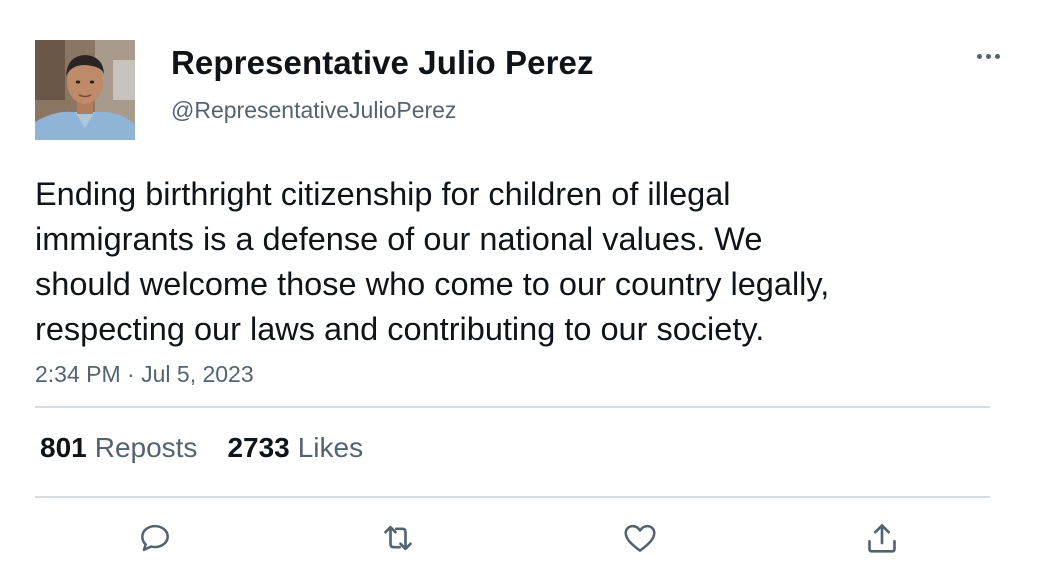 The width and height of the screenshot is (1050, 570). Describe the element at coordinates (197, 374) in the screenshot. I see `tweet-date: Jul 5, 2023` at that location.